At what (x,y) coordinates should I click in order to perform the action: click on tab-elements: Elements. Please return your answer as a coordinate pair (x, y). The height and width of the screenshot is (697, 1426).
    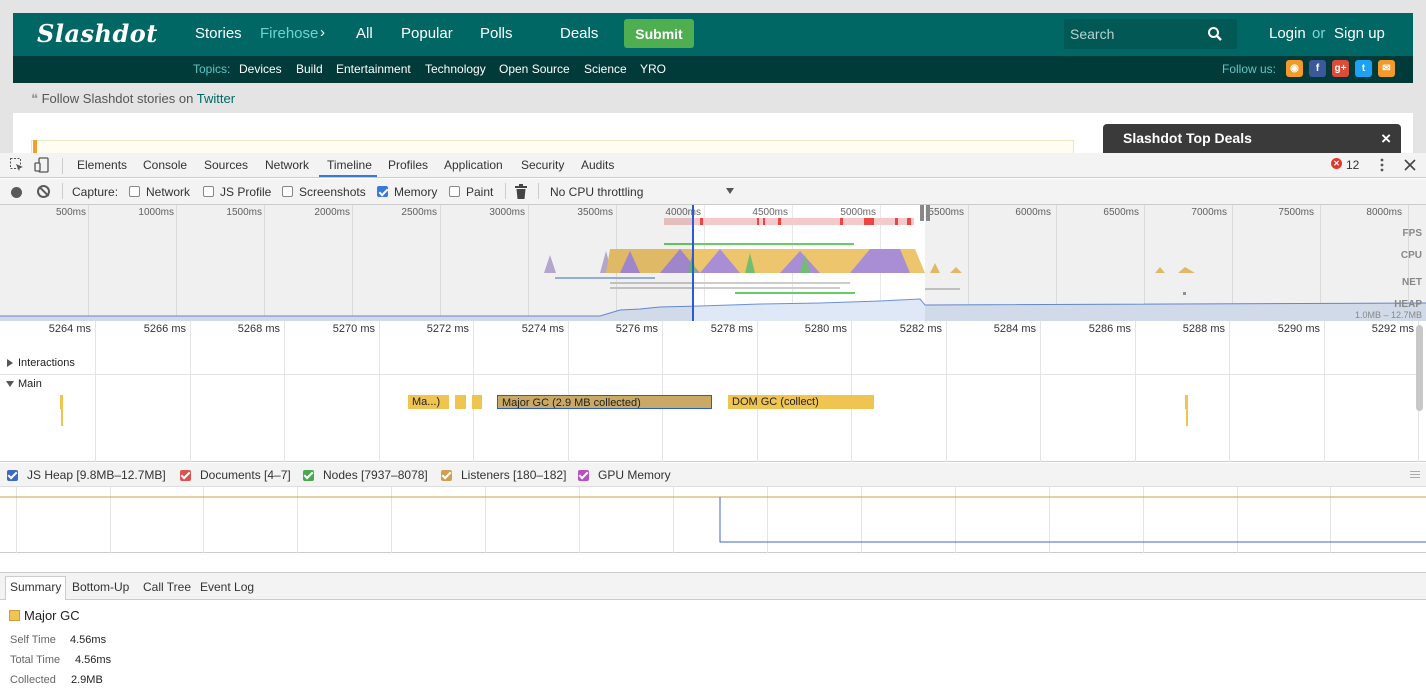
    Looking at the image, I should click on (102, 165).